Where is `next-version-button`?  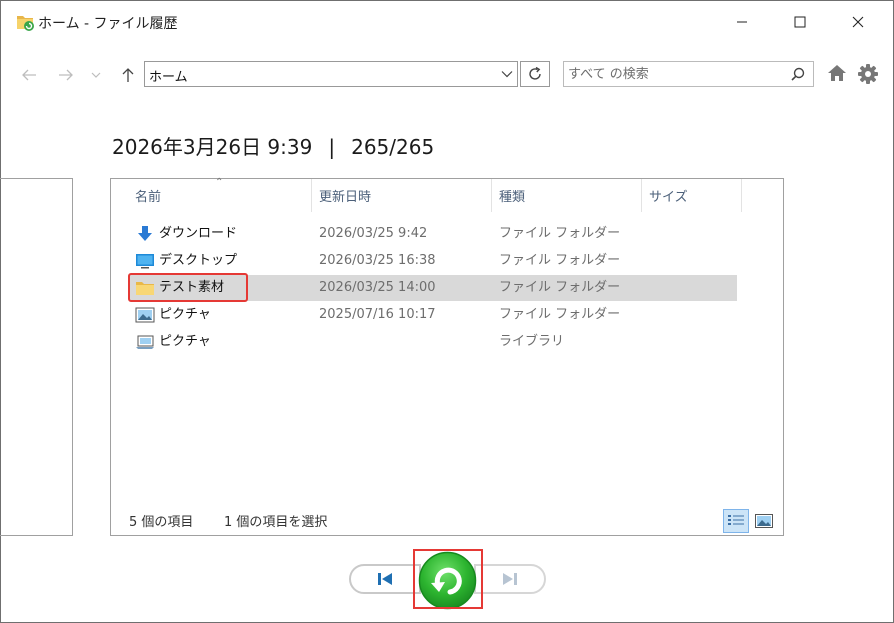
next-version-button is located at coordinates (510, 579).